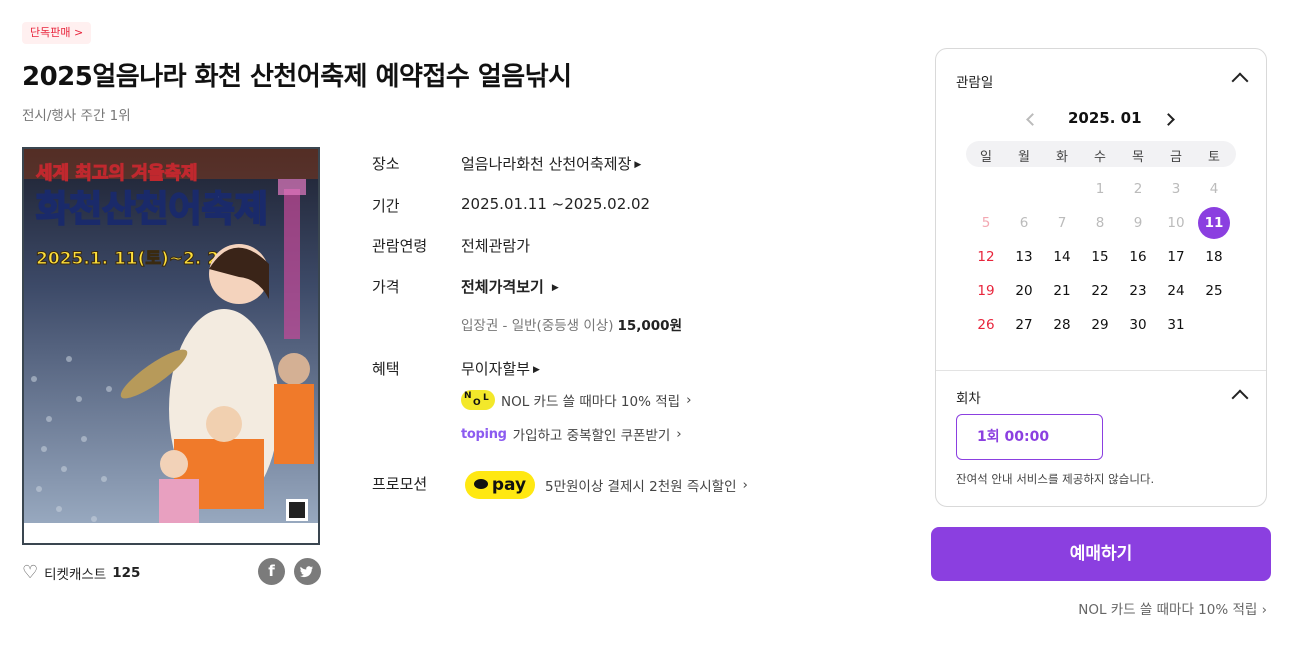 The width and height of the screenshot is (1289, 655). What do you see at coordinates (1138, 189) in the screenshot?
I see `calendar-day: 2` at bounding box center [1138, 189].